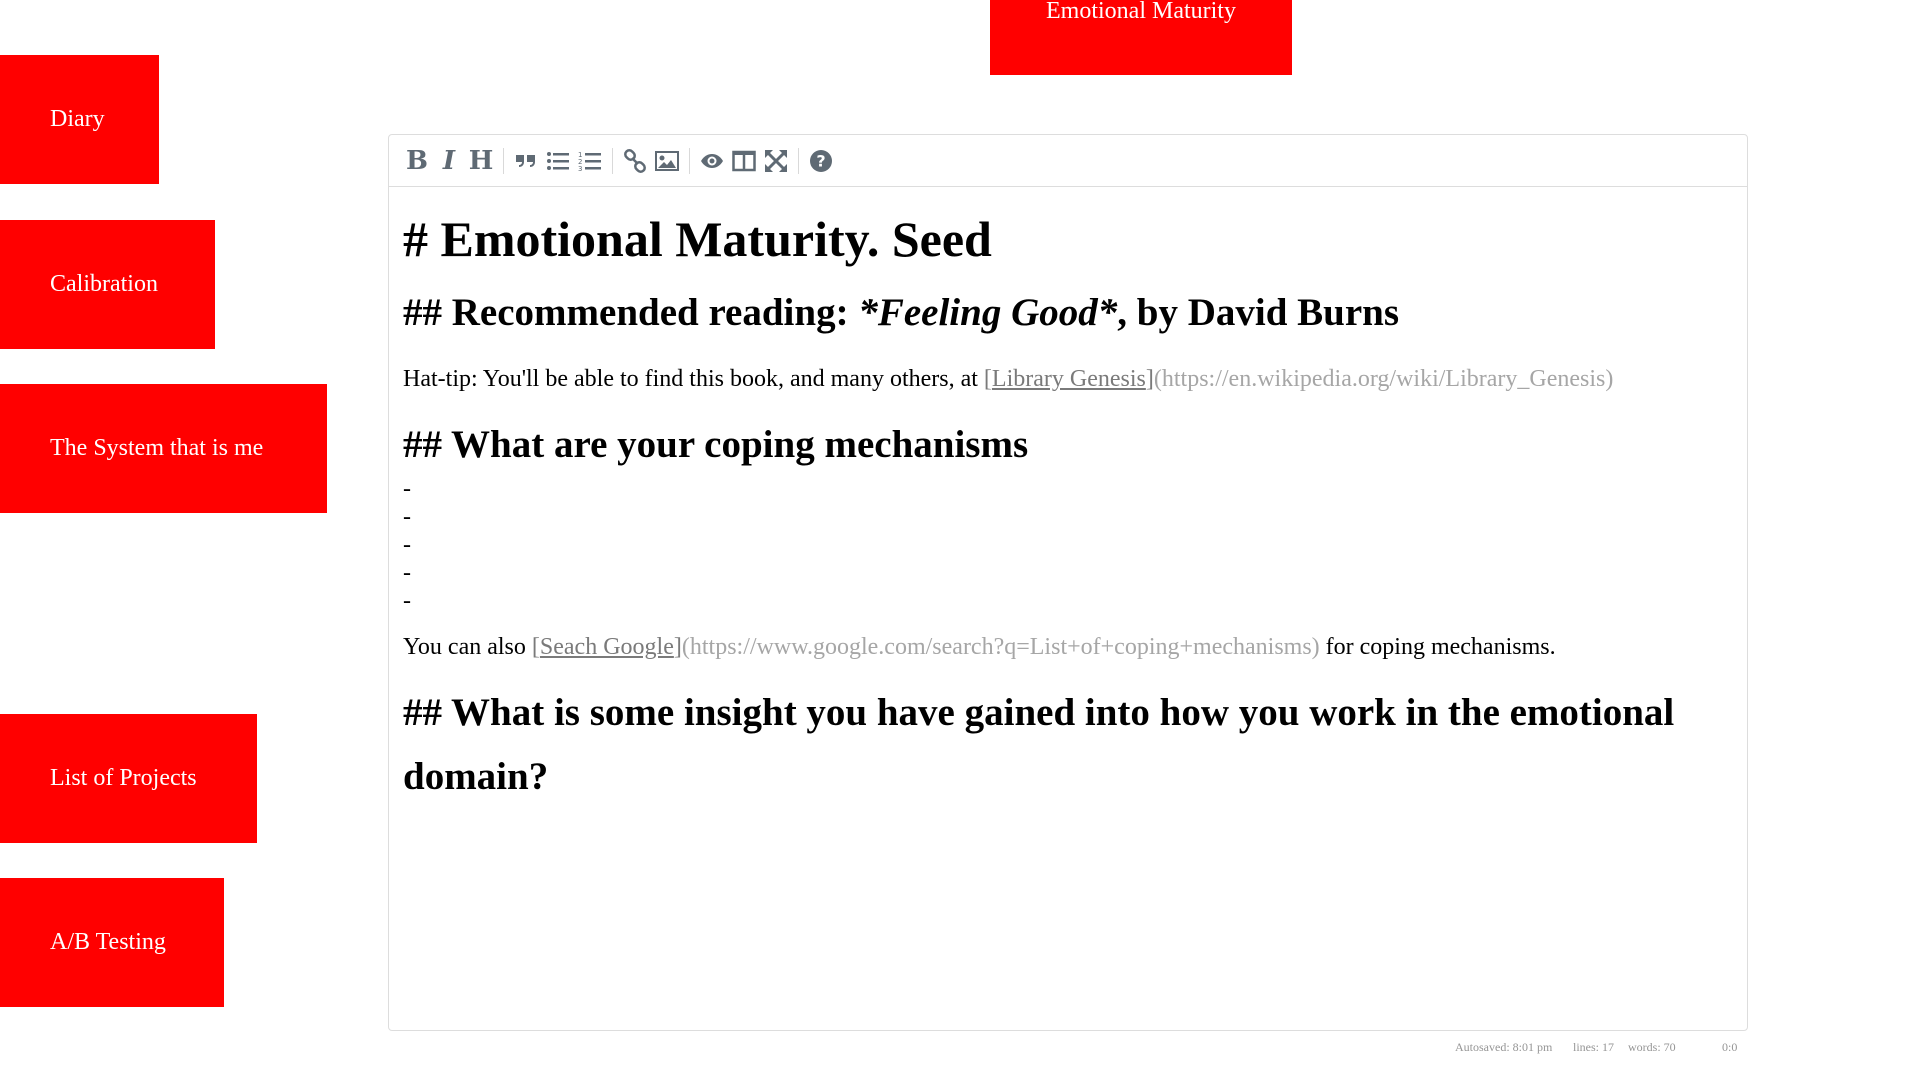  What do you see at coordinates (1068, 161) in the screenshot?
I see `editor-toolbar: B I H 123 ?` at bounding box center [1068, 161].